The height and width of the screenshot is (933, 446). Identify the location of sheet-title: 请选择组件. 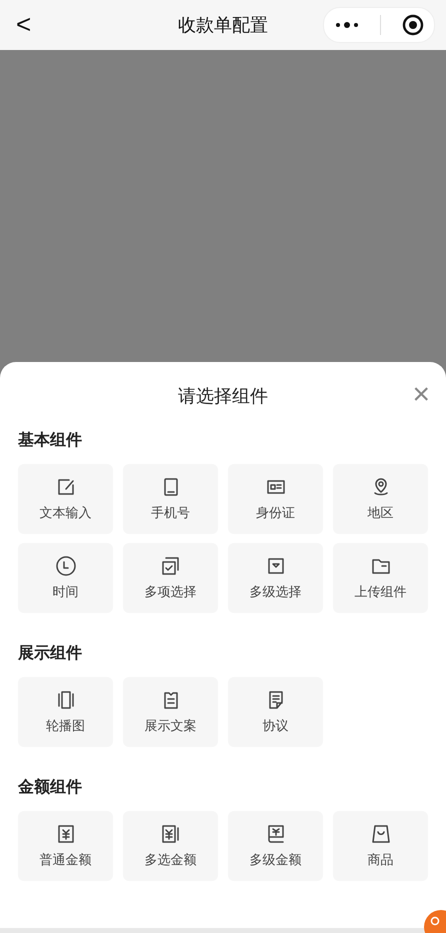
(223, 396).